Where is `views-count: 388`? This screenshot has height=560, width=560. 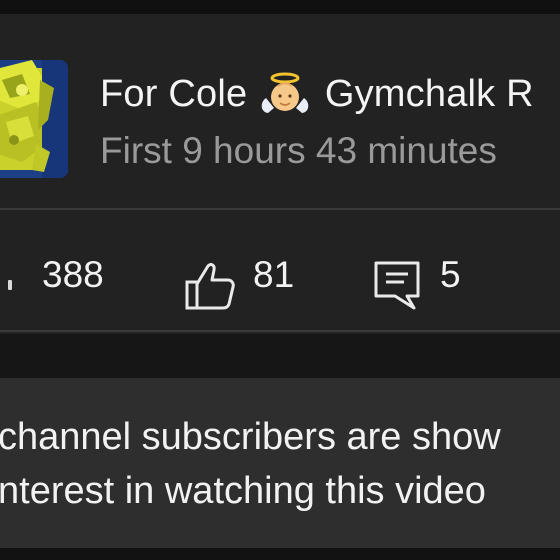
views-count: 388 is located at coordinates (73, 274).